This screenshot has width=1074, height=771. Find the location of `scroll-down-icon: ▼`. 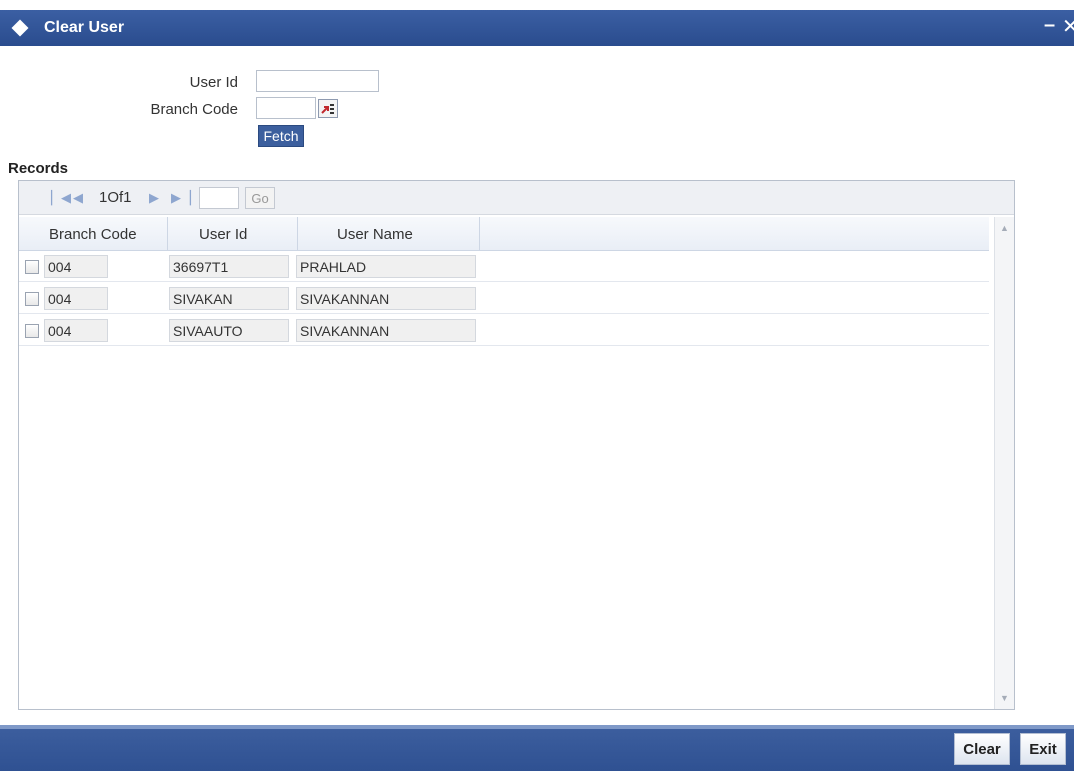

scroll-down-icon: ▼ is located at coordinates (1004, 698).